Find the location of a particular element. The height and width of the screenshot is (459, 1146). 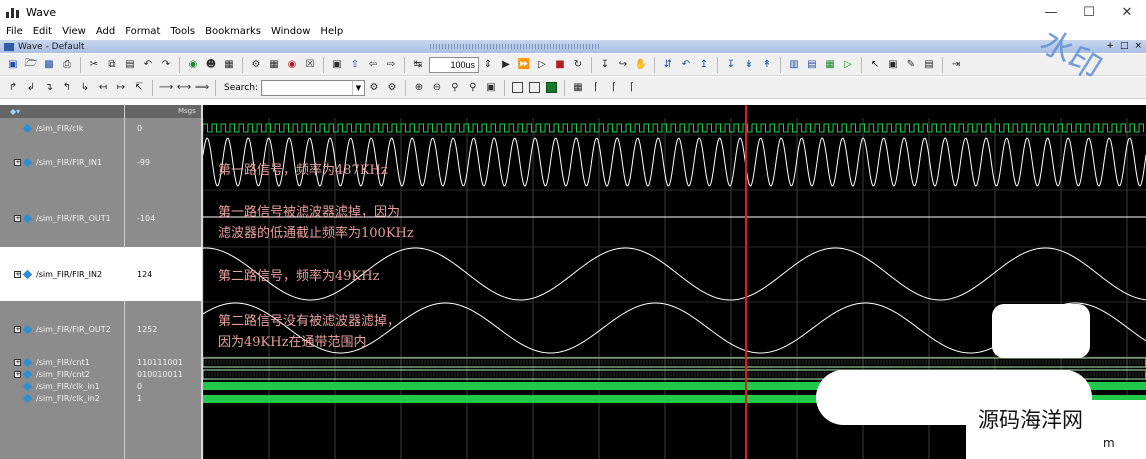

print-icon: ⎙ is located at coordinates (67, 65).